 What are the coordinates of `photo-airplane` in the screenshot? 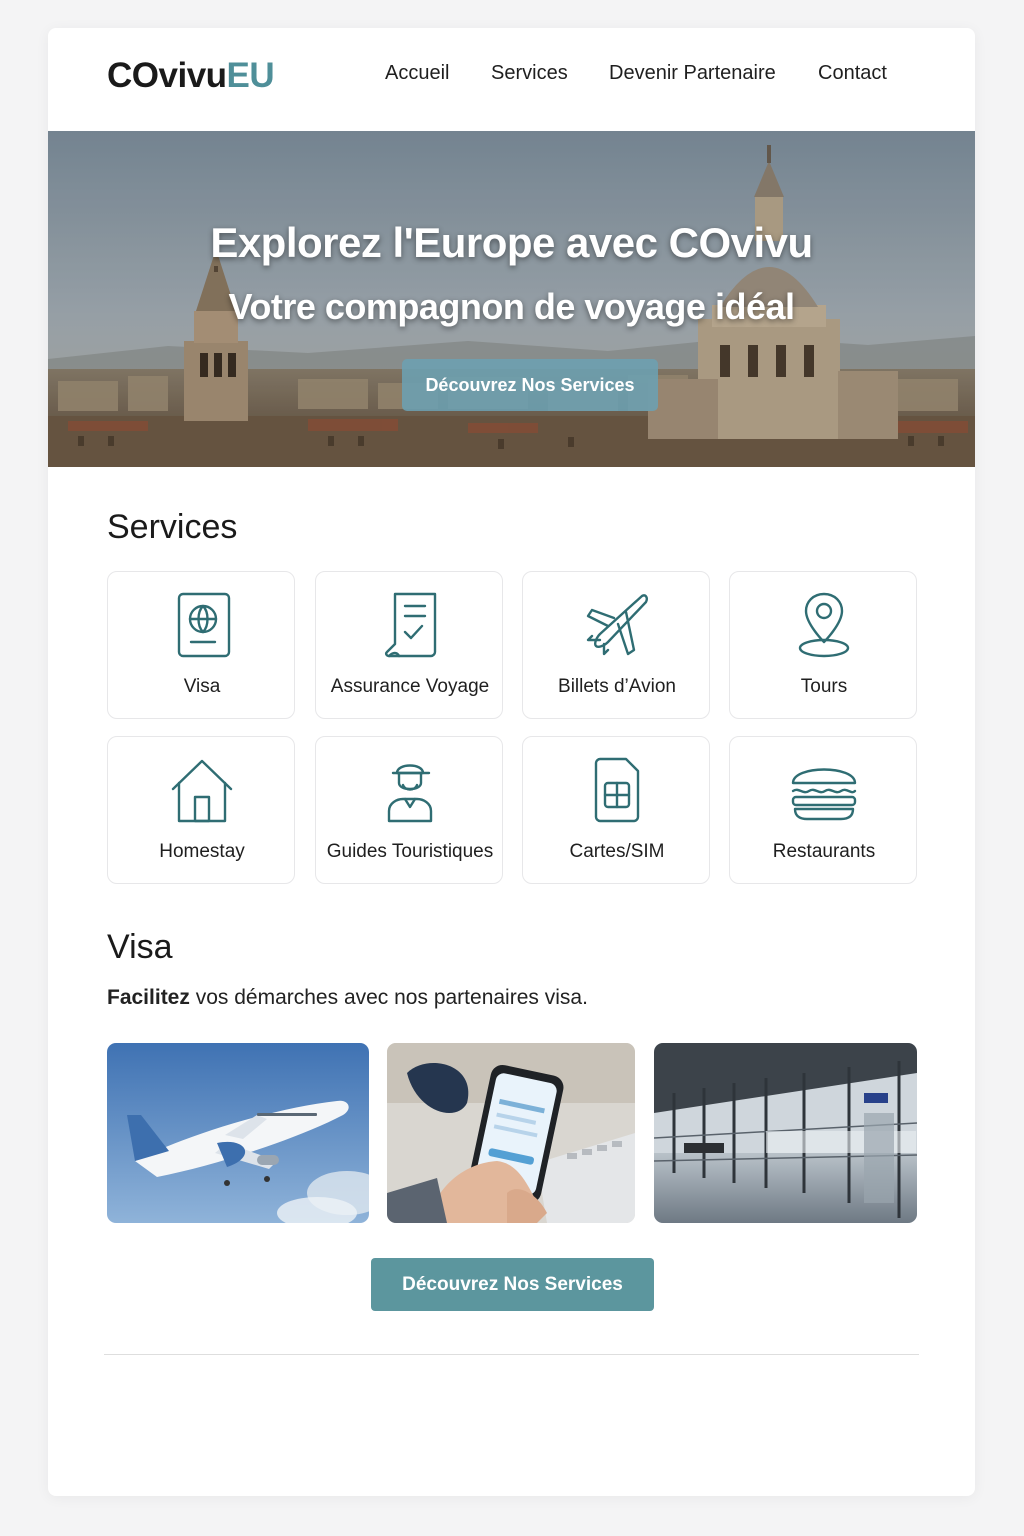 It's located at (238, 1133).